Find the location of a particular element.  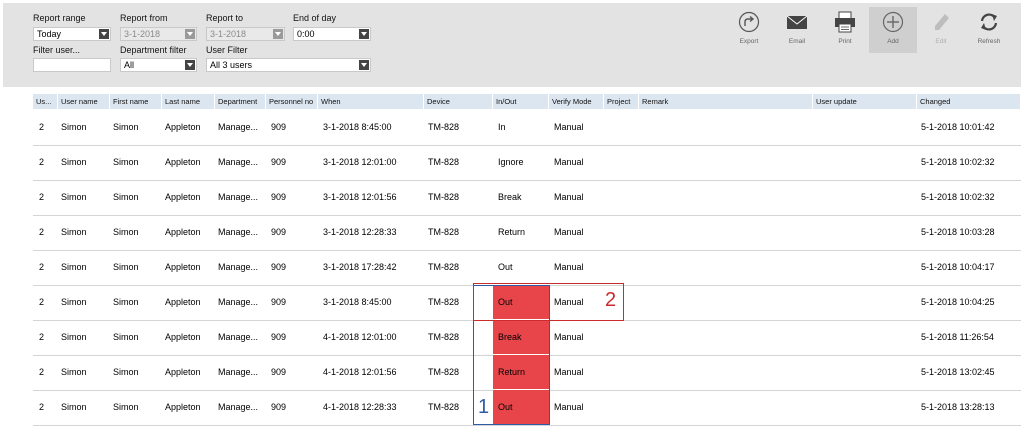

refresh-label: Refresh is located at coordinates (989, 41).